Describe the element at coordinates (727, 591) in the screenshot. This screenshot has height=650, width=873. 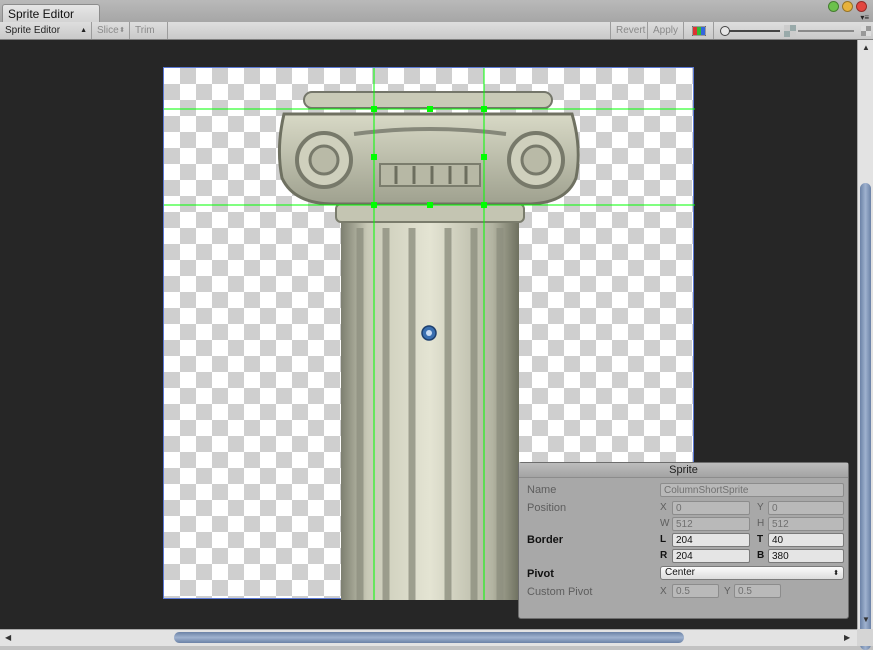
I see `custom-pivot-y-label: Y` at that location.